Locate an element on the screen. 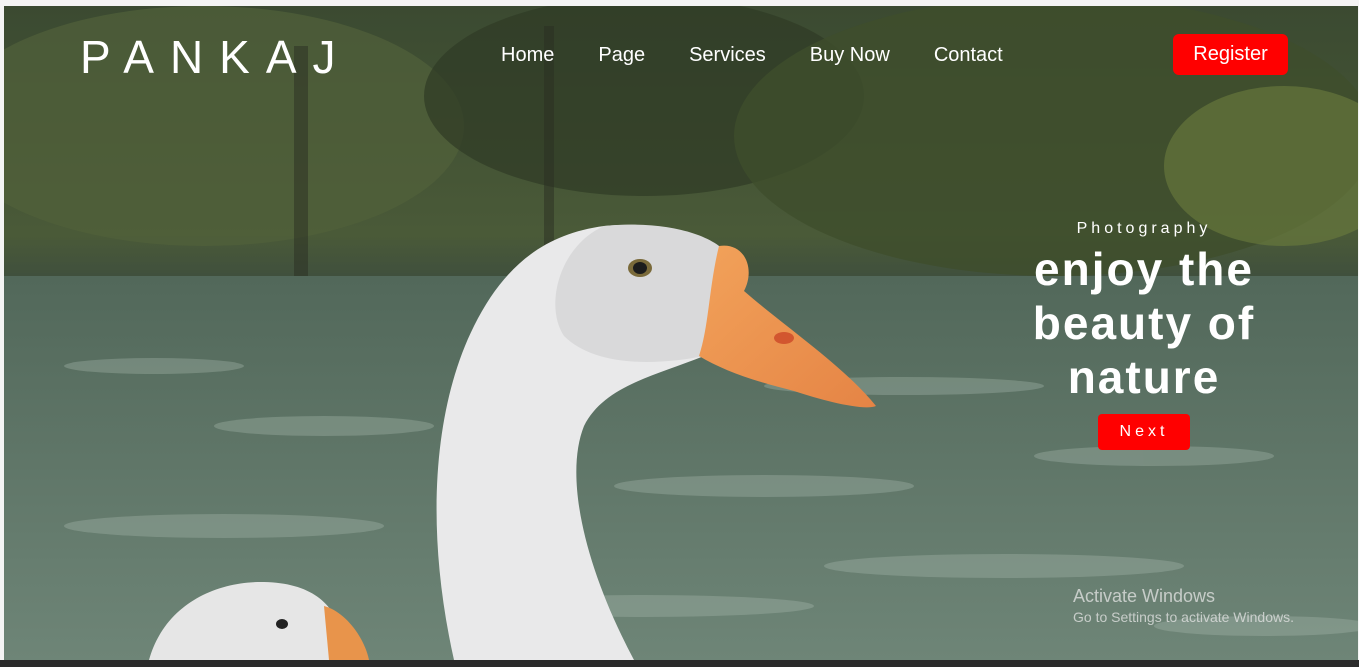 The width and height of the screenshot is (1359, 667). site-logo: PANKAJ is located at coordinates (216, 57).